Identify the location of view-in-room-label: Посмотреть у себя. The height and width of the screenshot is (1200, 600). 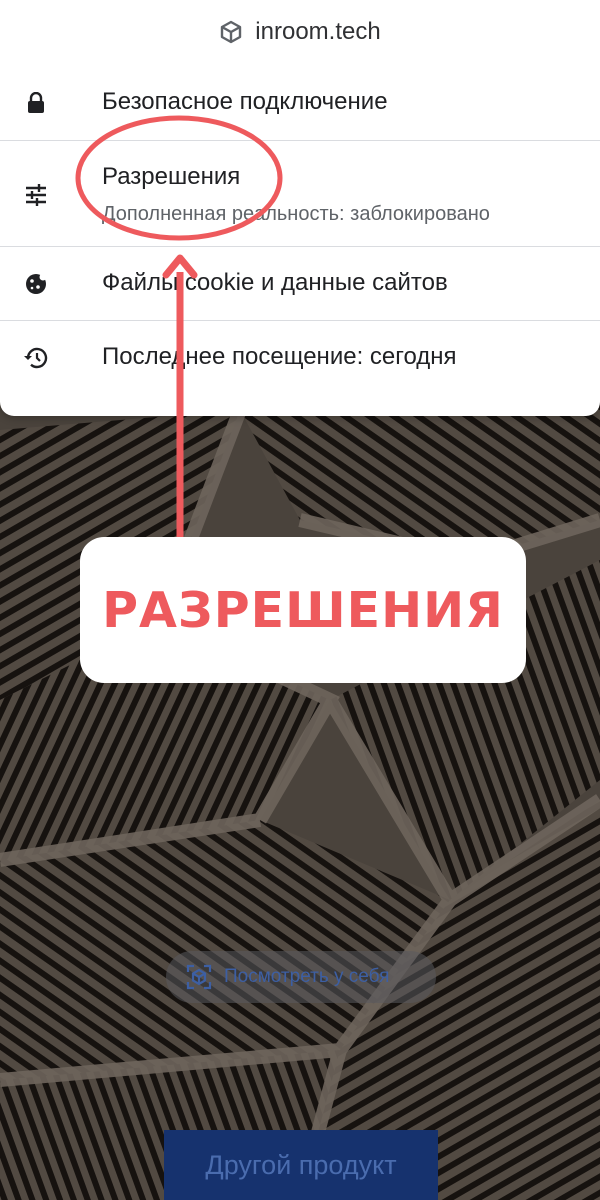
(307, 976).